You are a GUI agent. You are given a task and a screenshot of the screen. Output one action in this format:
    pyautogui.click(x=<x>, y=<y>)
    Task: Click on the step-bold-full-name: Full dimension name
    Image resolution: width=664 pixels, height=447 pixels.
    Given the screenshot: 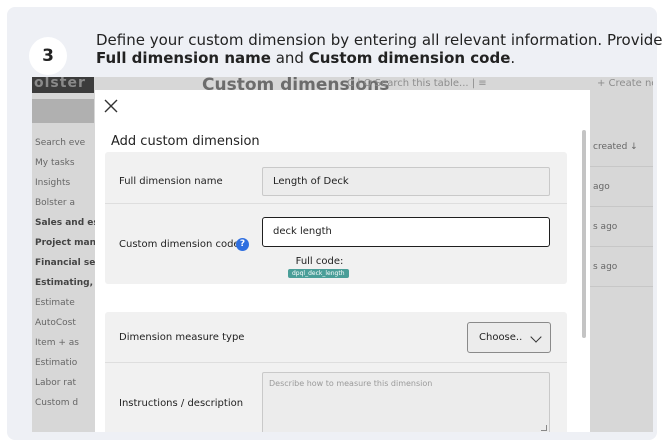 What is the action you would take?
    pyautogui.click(x=183, y=58)
    